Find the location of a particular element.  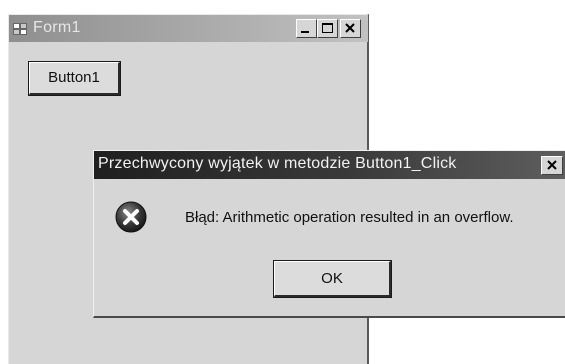

form1-titlebar: Form1 is located at coordinates (188, 28).